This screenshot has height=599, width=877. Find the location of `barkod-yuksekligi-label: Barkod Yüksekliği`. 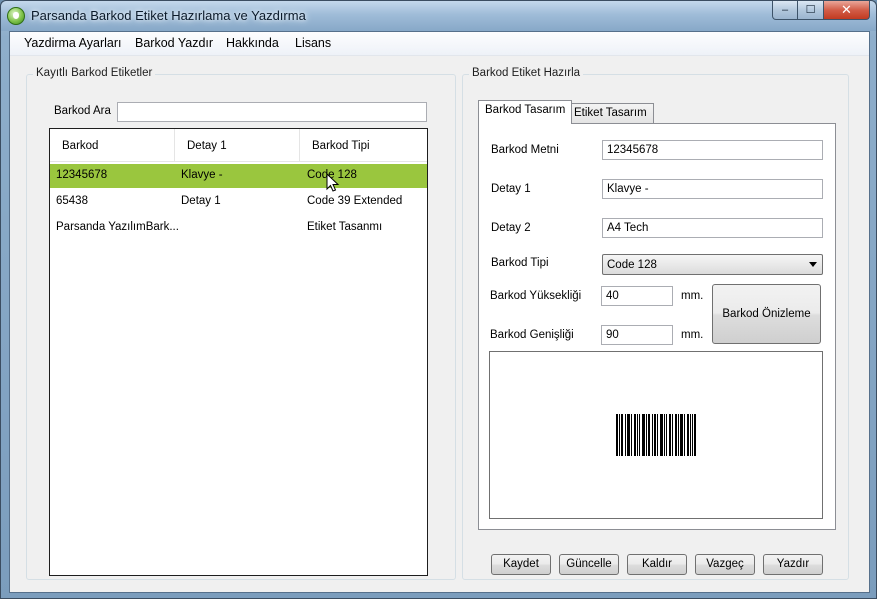

barkod-yuksekligi-label: Barkod Yüksekliği is located at coordinates (536, 296).